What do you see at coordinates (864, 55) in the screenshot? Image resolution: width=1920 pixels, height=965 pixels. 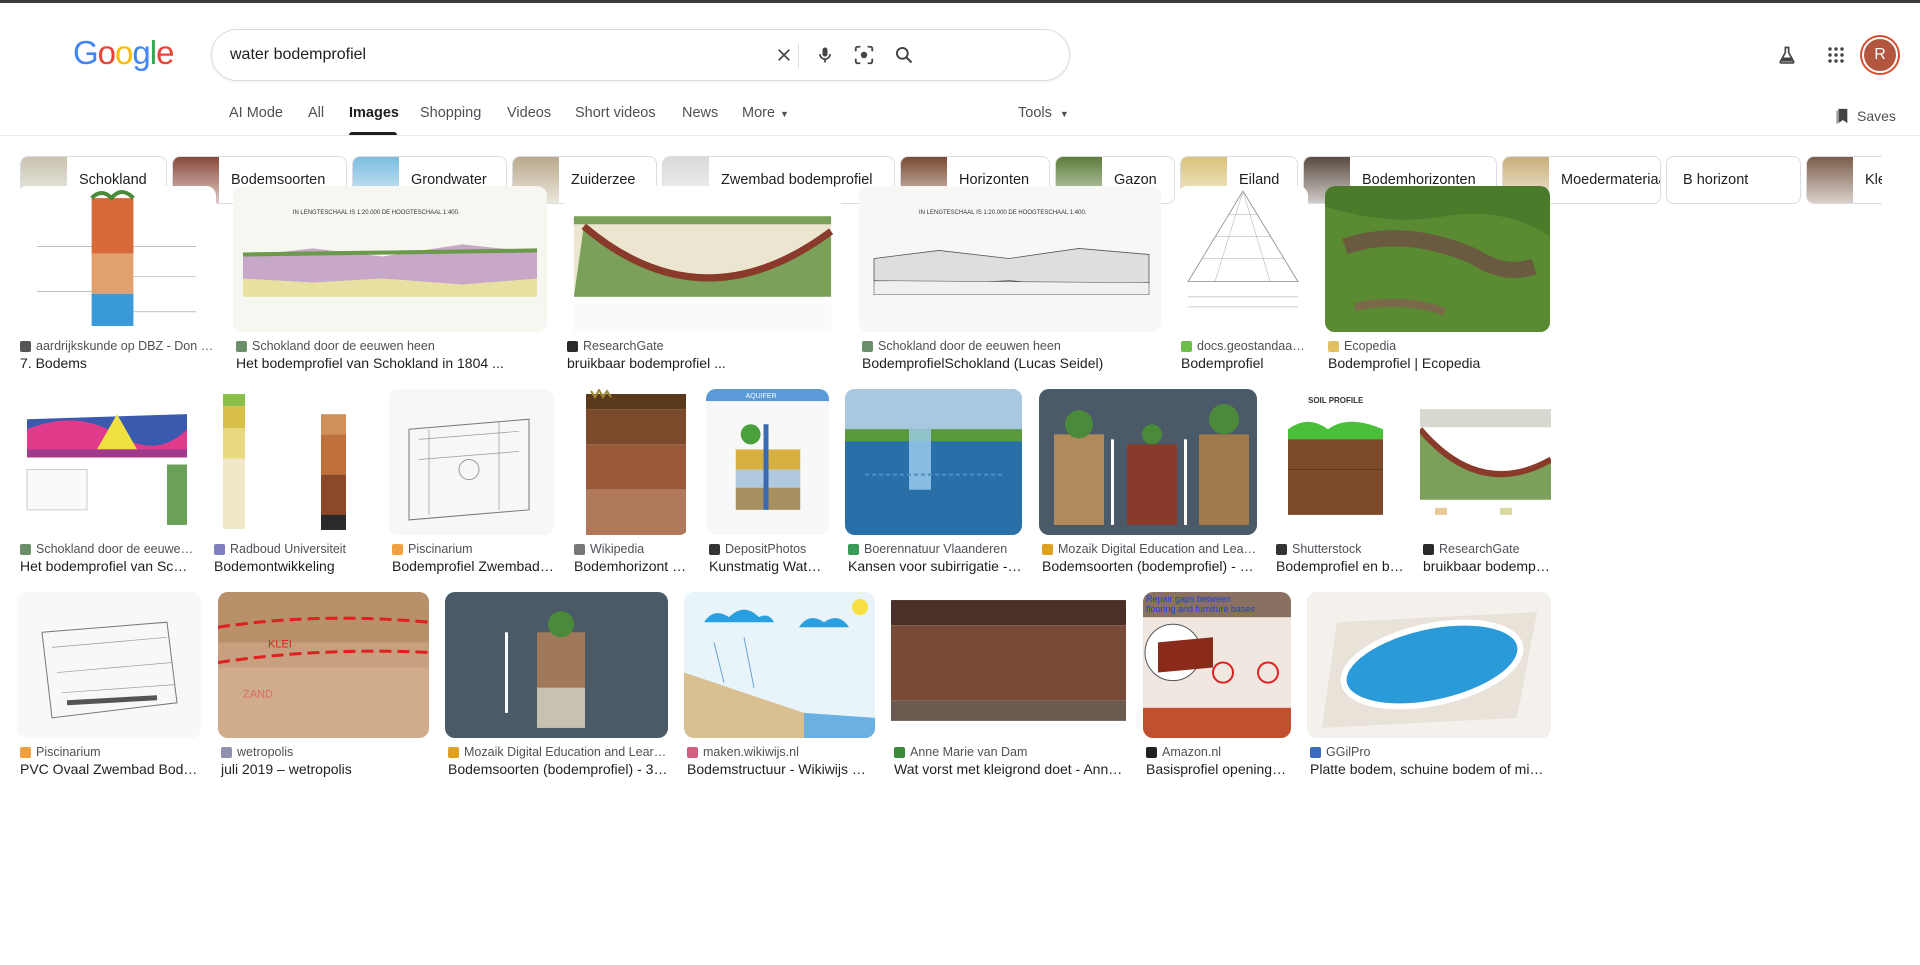 I see `lens-icon` at bounding box center [864, 55].